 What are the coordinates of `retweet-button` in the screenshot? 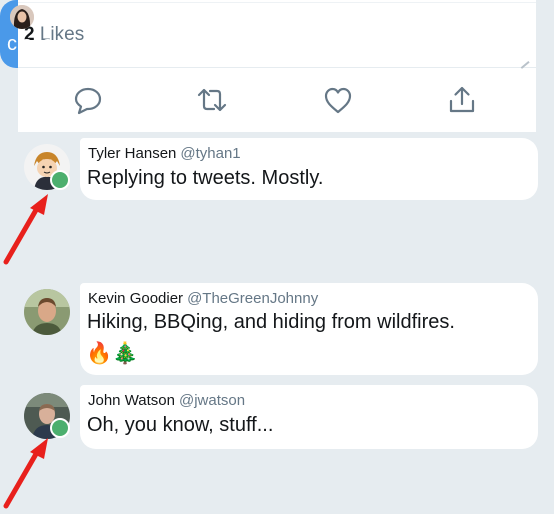 It's located at (212, 100).